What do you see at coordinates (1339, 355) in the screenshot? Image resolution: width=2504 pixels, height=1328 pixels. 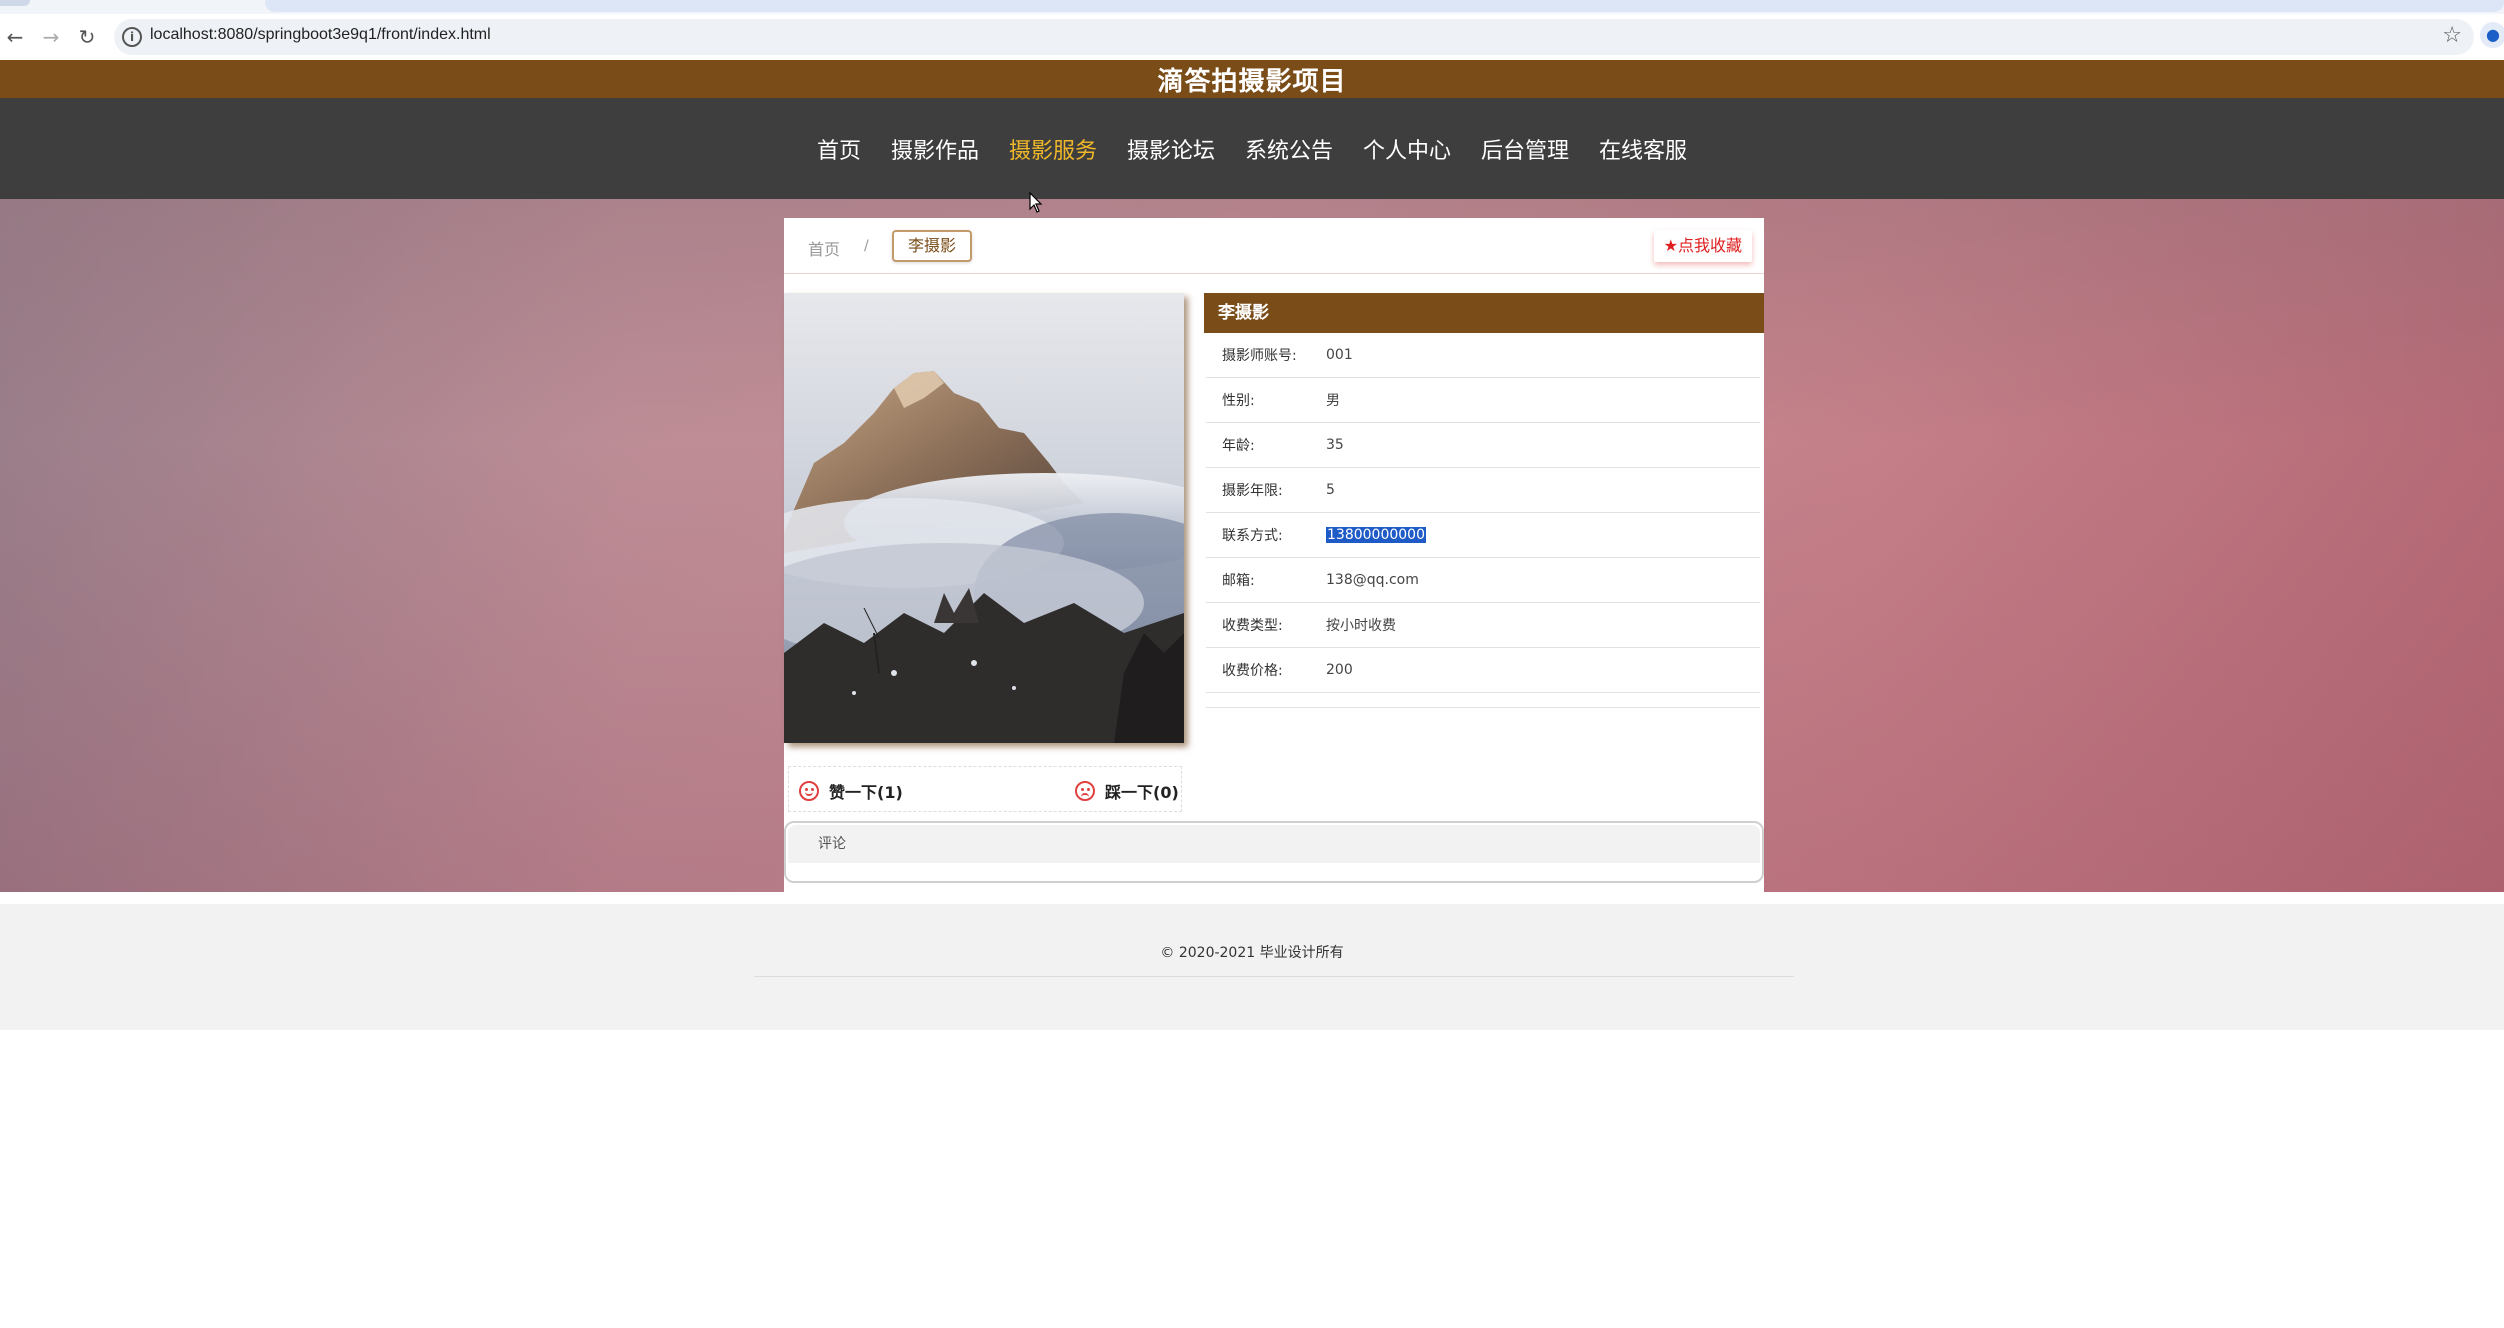 I see `detail-value: 001` at bounding box center [1339, 355].